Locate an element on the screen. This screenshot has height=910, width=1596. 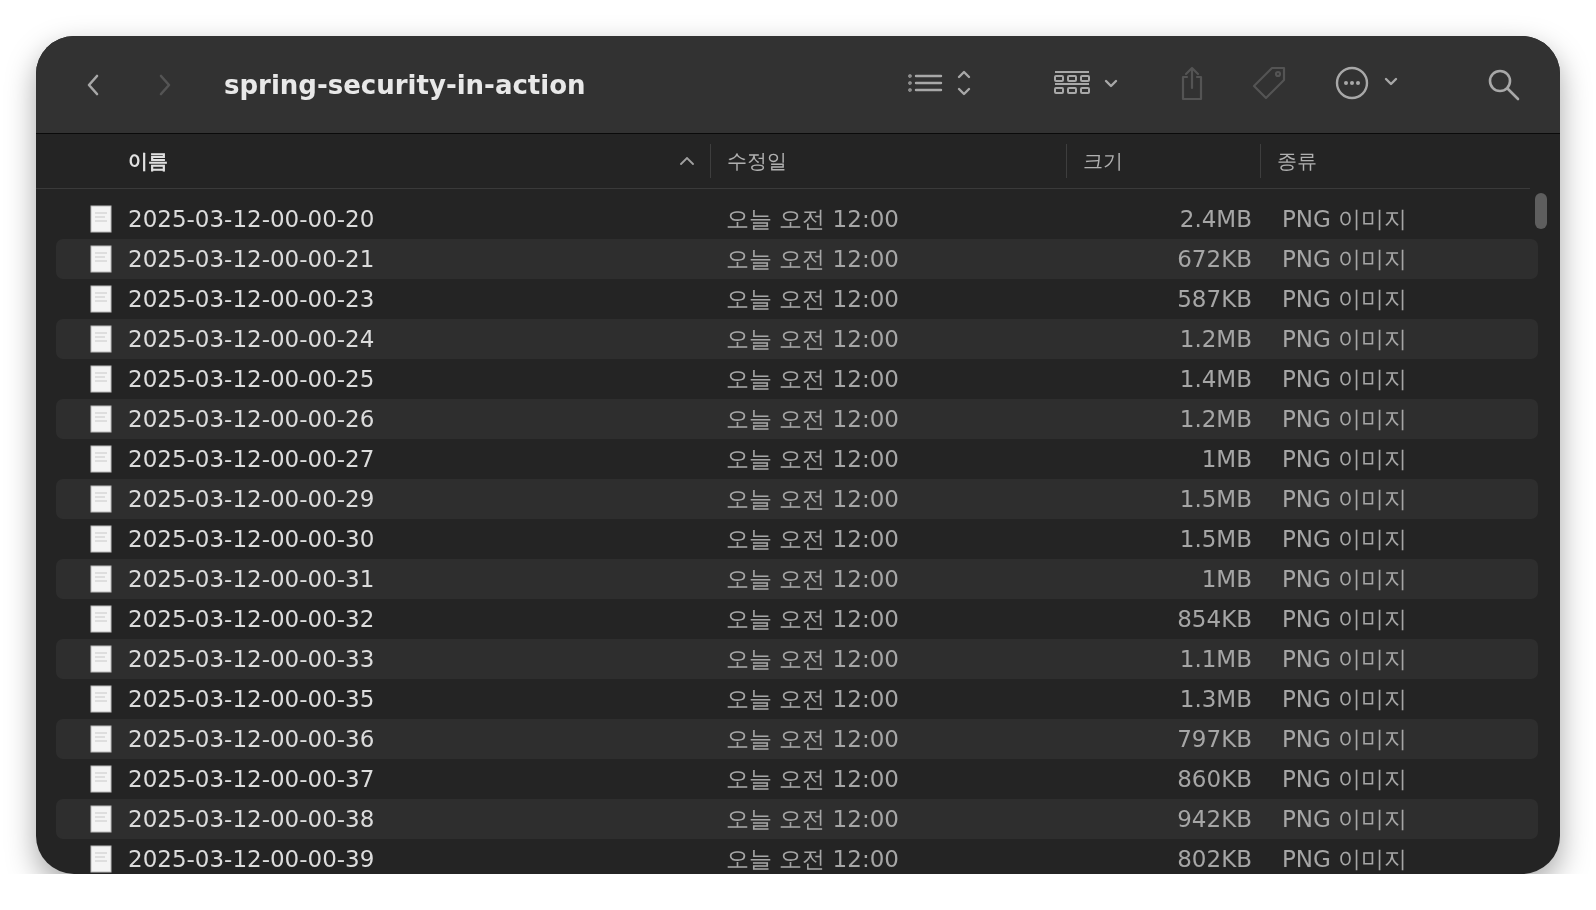
file-name: 2025-03-12-00-00-37 is located at coordinates (252, 779).